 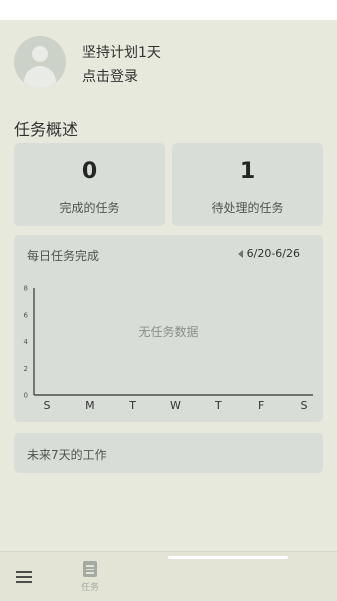 What do you see at coordinates (89, 208) in the screenshot?
I see `completed-tasks-label: 完成的任务` at bounding box center [89, 208].